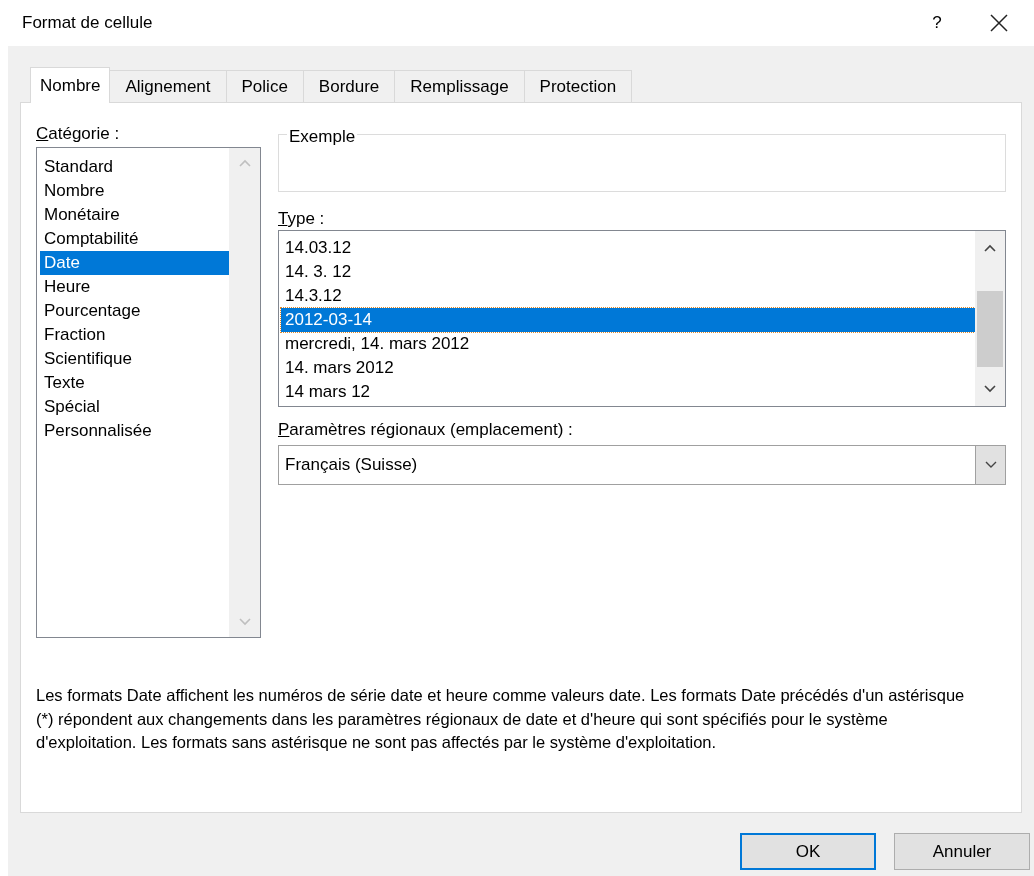  Describe the element at coordinates (302, 219) in the screenshot. I see `type-label: Type :` at that location.